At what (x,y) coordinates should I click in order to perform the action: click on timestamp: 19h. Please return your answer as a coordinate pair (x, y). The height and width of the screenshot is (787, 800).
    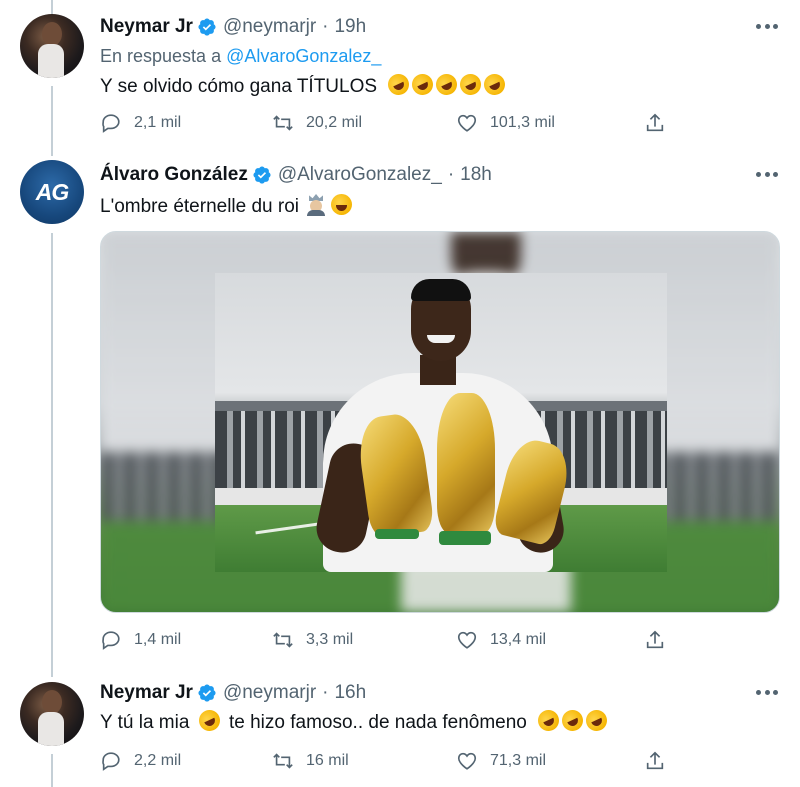
    Looking at the image, I should click on (350, 27).